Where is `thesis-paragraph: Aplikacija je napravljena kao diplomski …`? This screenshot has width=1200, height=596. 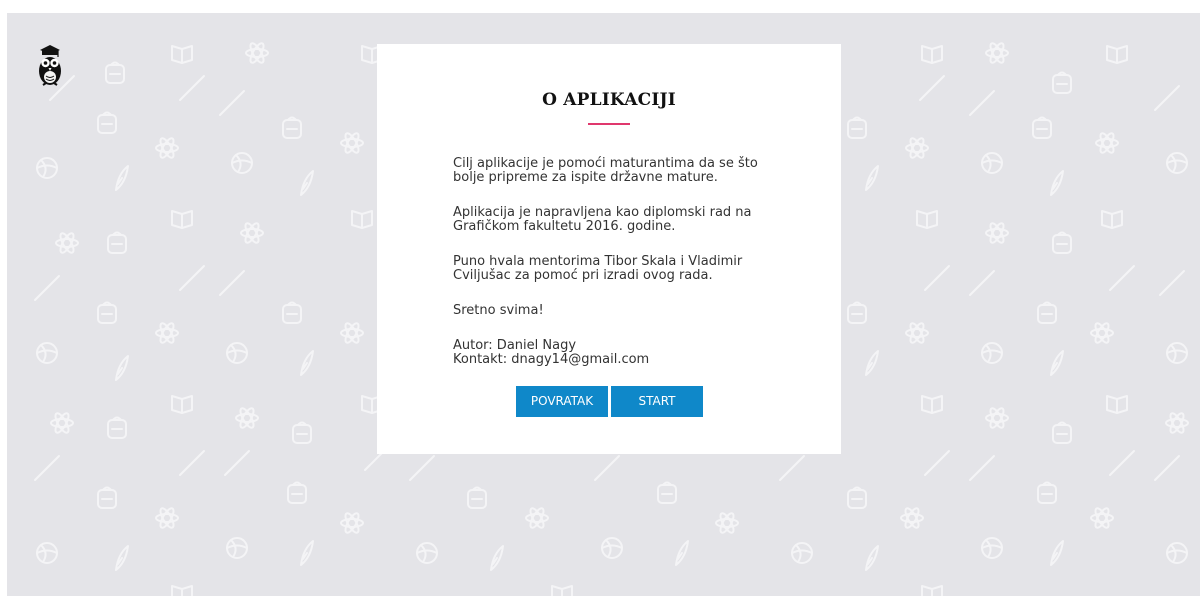 thesis-paragraph: Aplikacija je napravljena kao diplomski … is located at coordinates (602, 219).